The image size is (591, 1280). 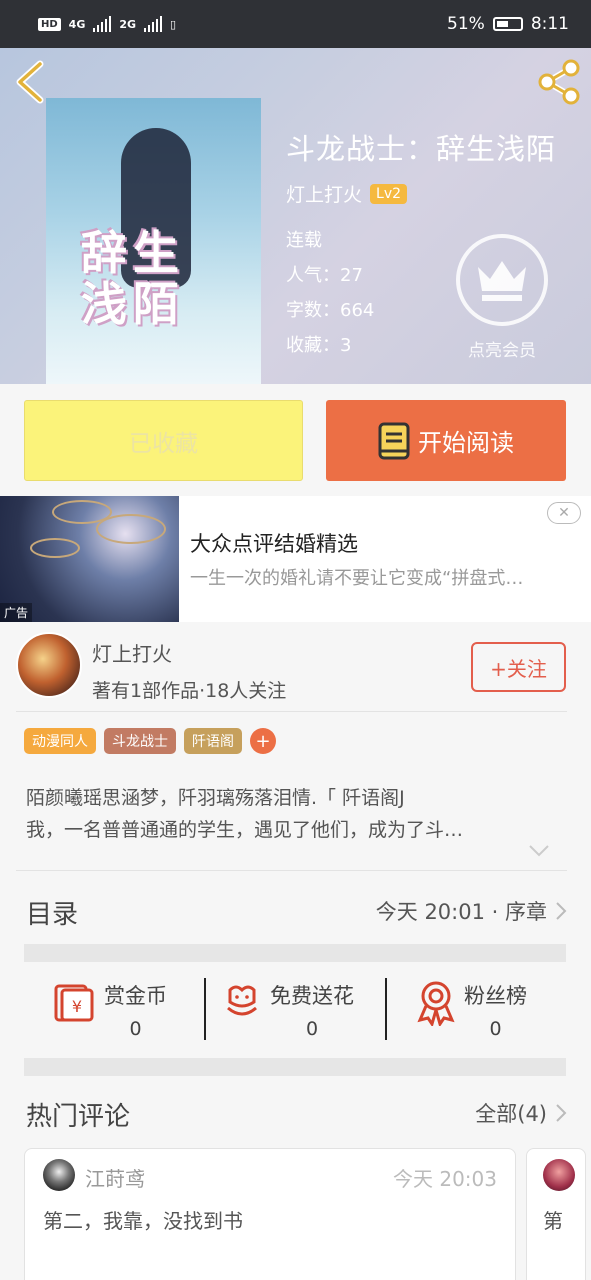 I want to click on comment-text: 第, so click(x=553, y=1221).